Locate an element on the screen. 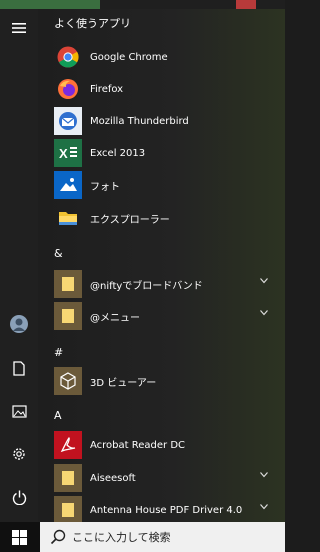 This screenshot has height=552, width=320. taskbar: ここに入力して検索 is located at coordinates (142, 537).